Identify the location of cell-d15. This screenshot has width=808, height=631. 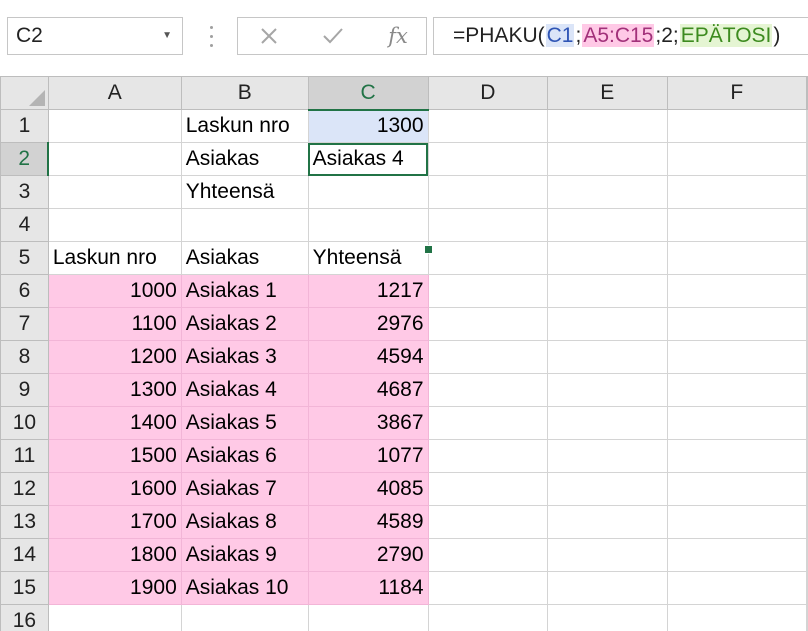
(488, 588).